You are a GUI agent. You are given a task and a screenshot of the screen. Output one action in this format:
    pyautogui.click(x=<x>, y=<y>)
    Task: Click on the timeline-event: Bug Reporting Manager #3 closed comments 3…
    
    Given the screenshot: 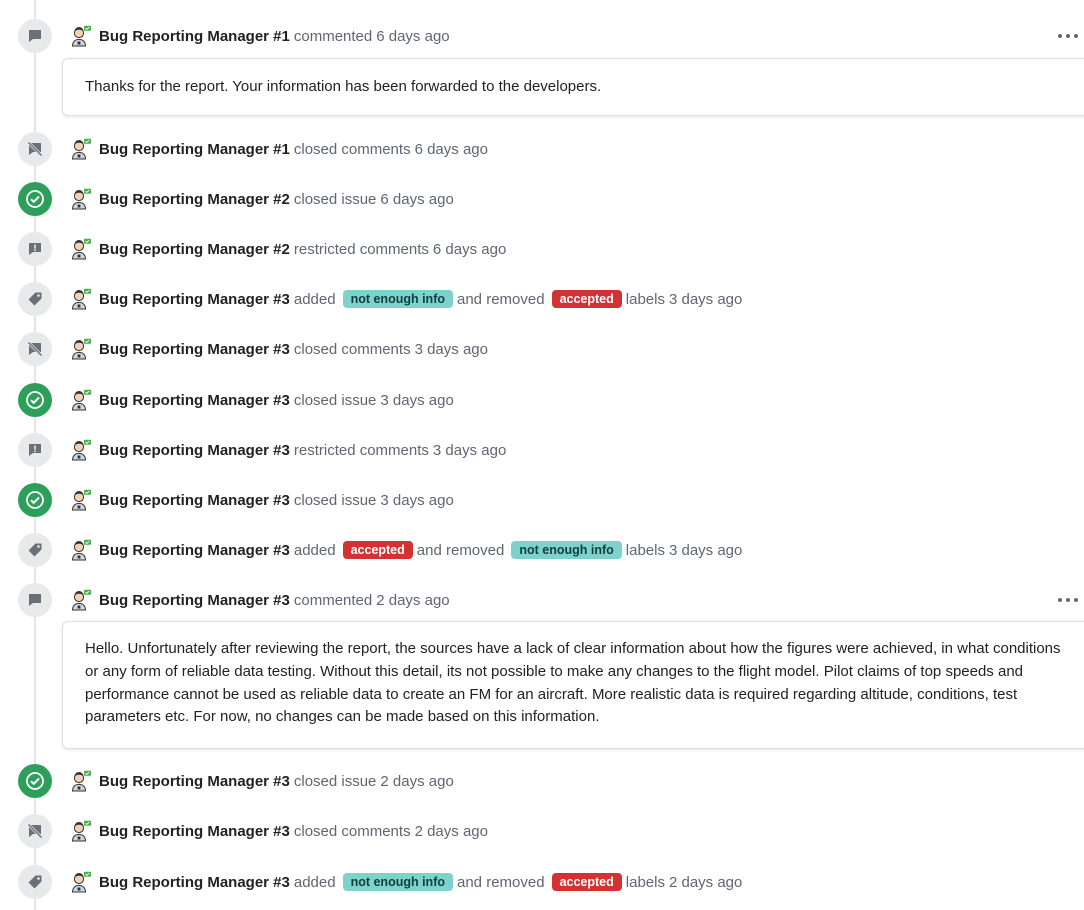 What is the action you would take?
    pyautogui.click(x=542, y=350)
    